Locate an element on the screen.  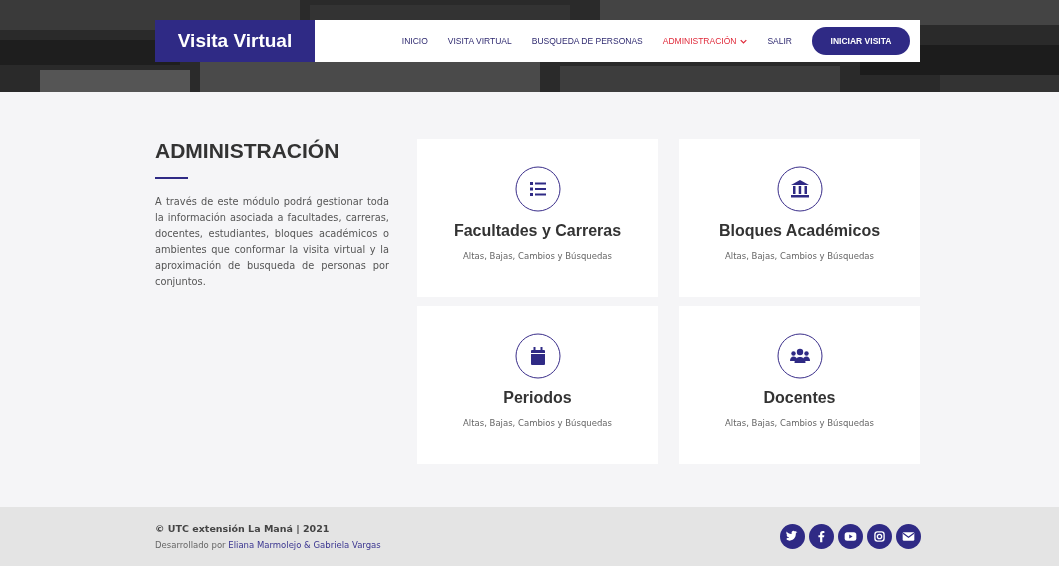
youtube-icon is located at coordinates (850, 536).